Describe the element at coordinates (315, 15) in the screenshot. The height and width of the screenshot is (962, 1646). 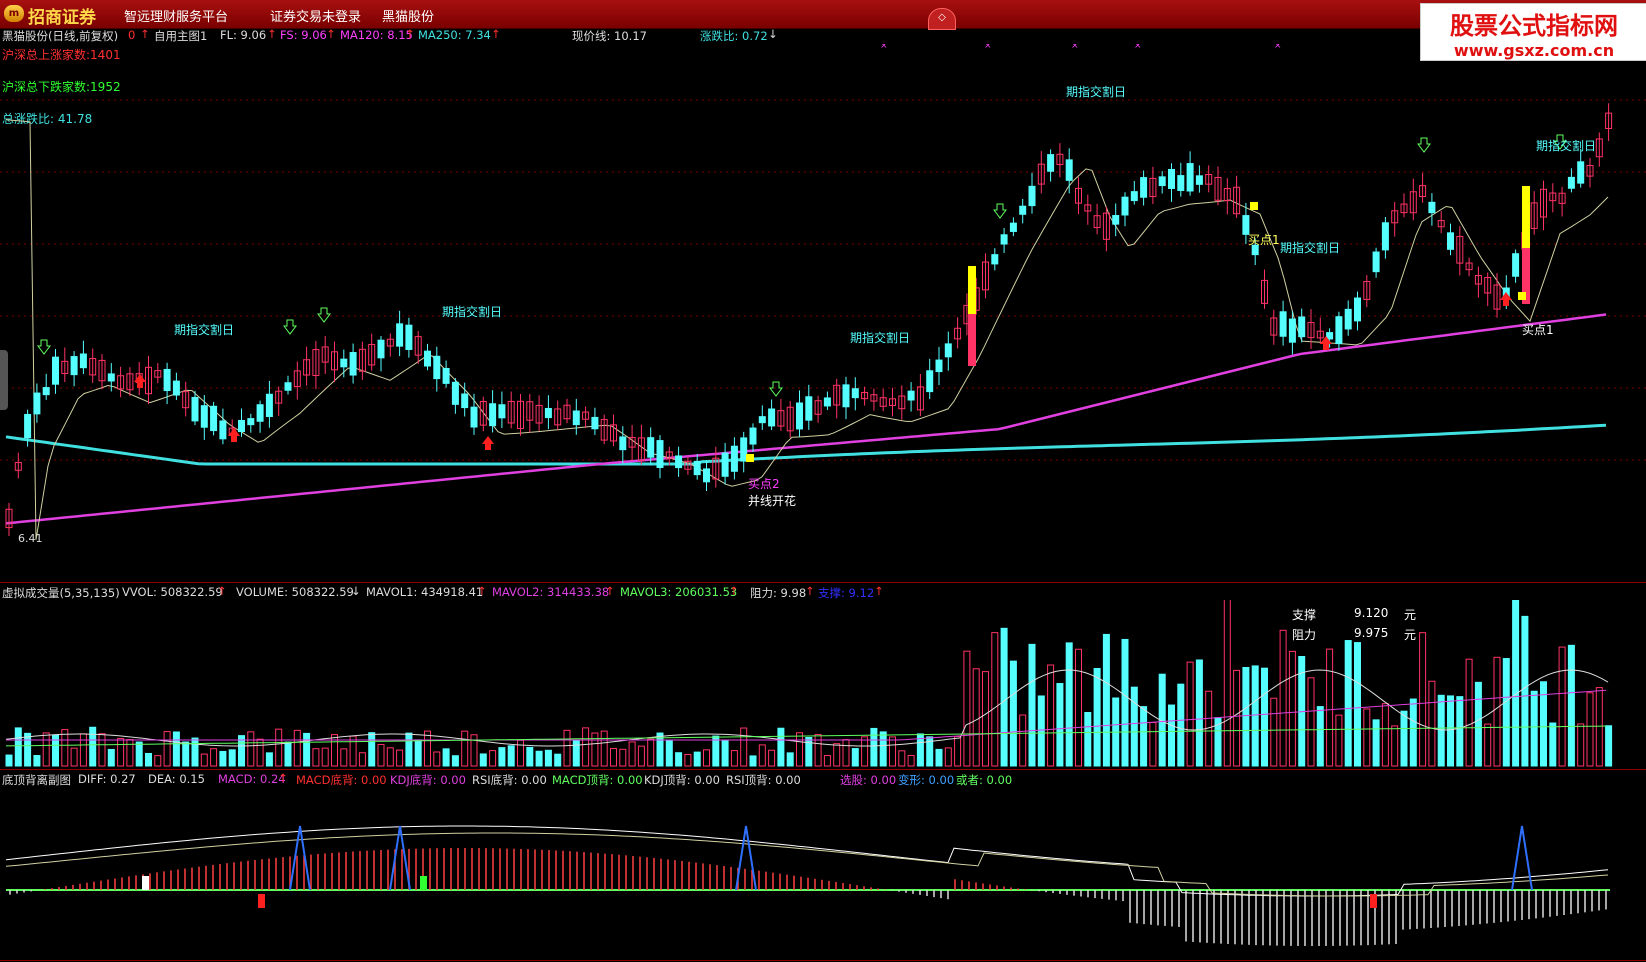
I see `menu-trade-login: 证券交易未登录` at that location.